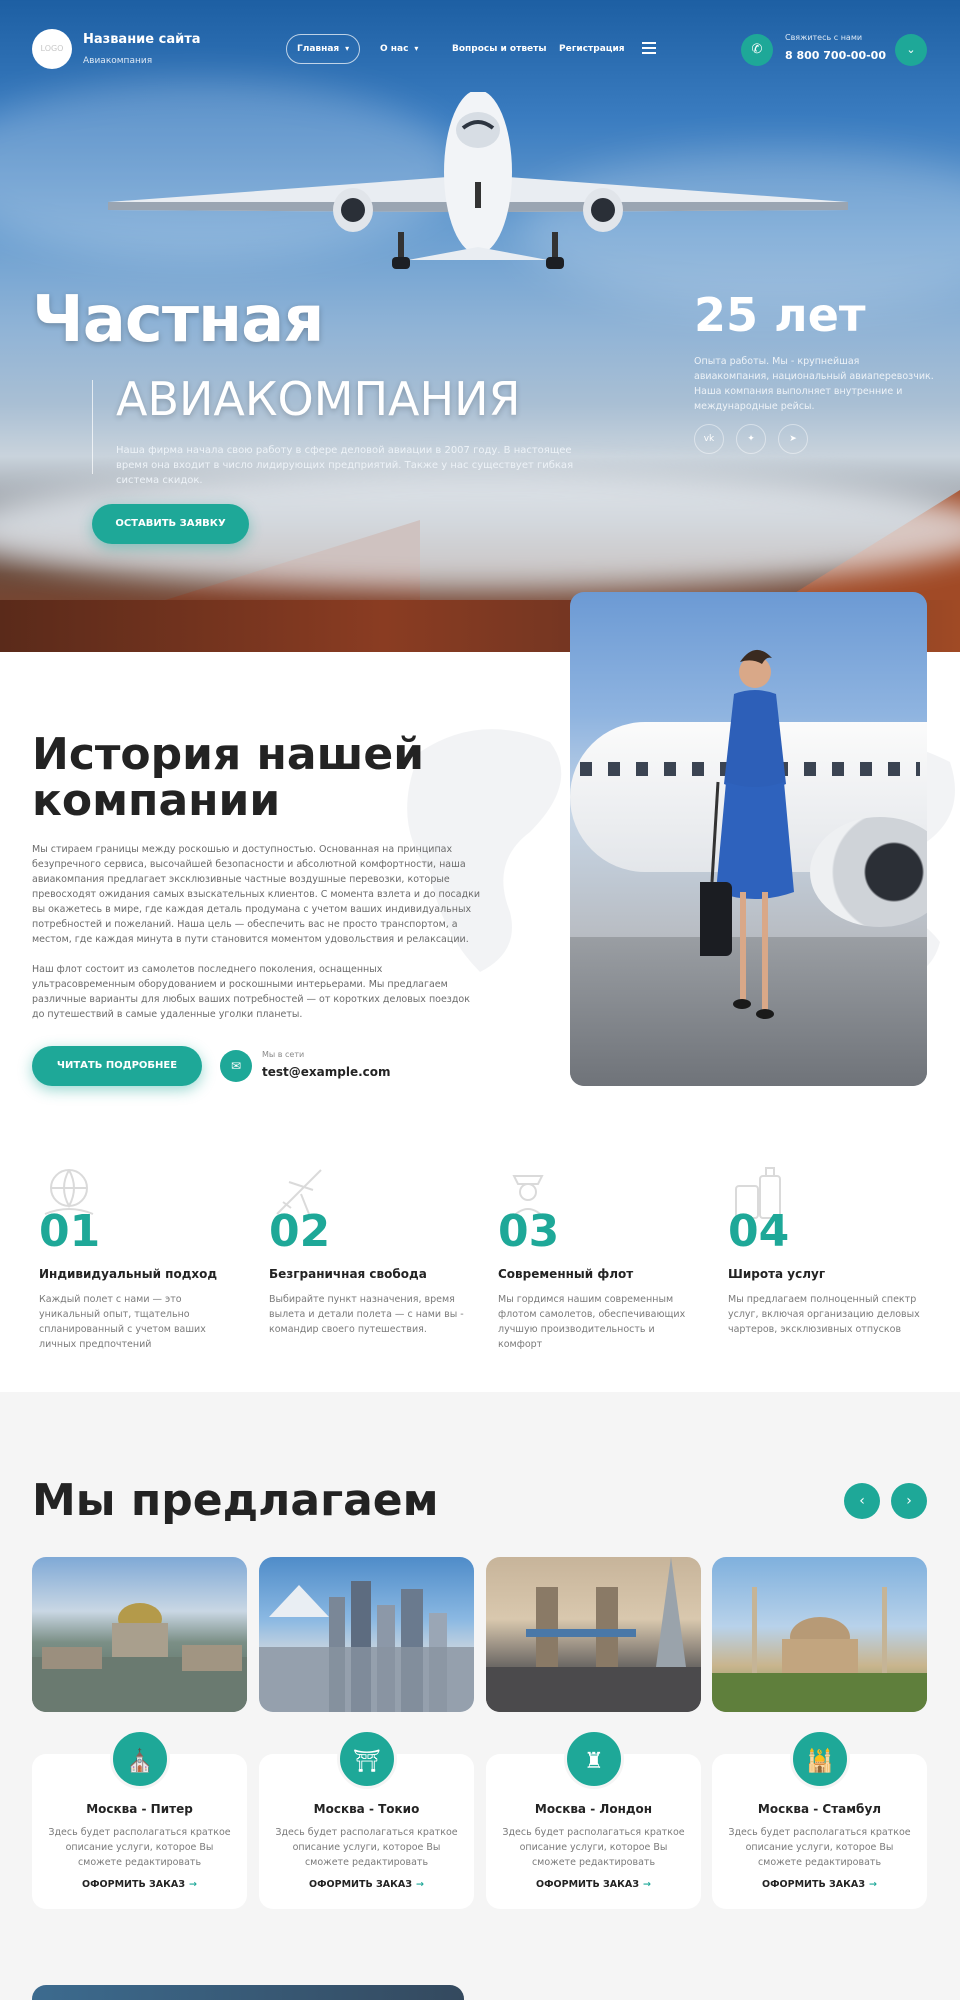  I want to click on card-title: Москва - Токио, so click(366, 1809).